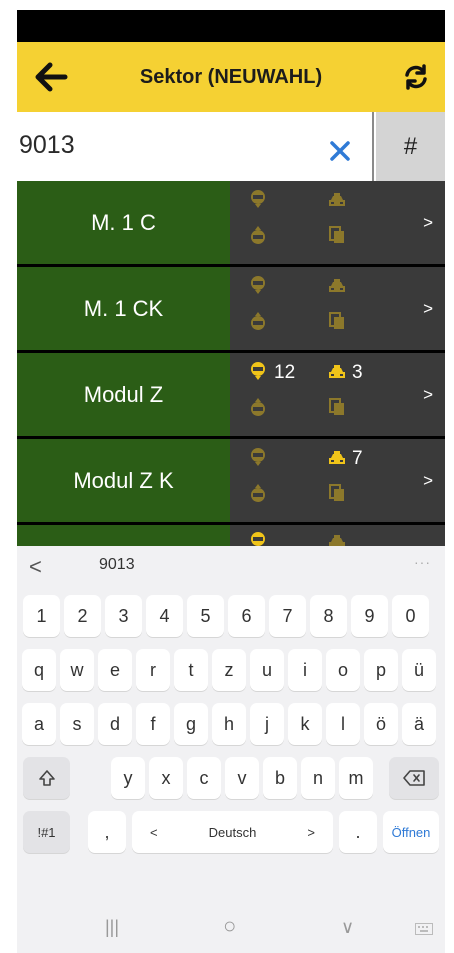 The width and height of the screenshot is (454, 953). Describe the element at coordinates (381, 724) in the screenshot. I see `key-ö: ö` at that location.